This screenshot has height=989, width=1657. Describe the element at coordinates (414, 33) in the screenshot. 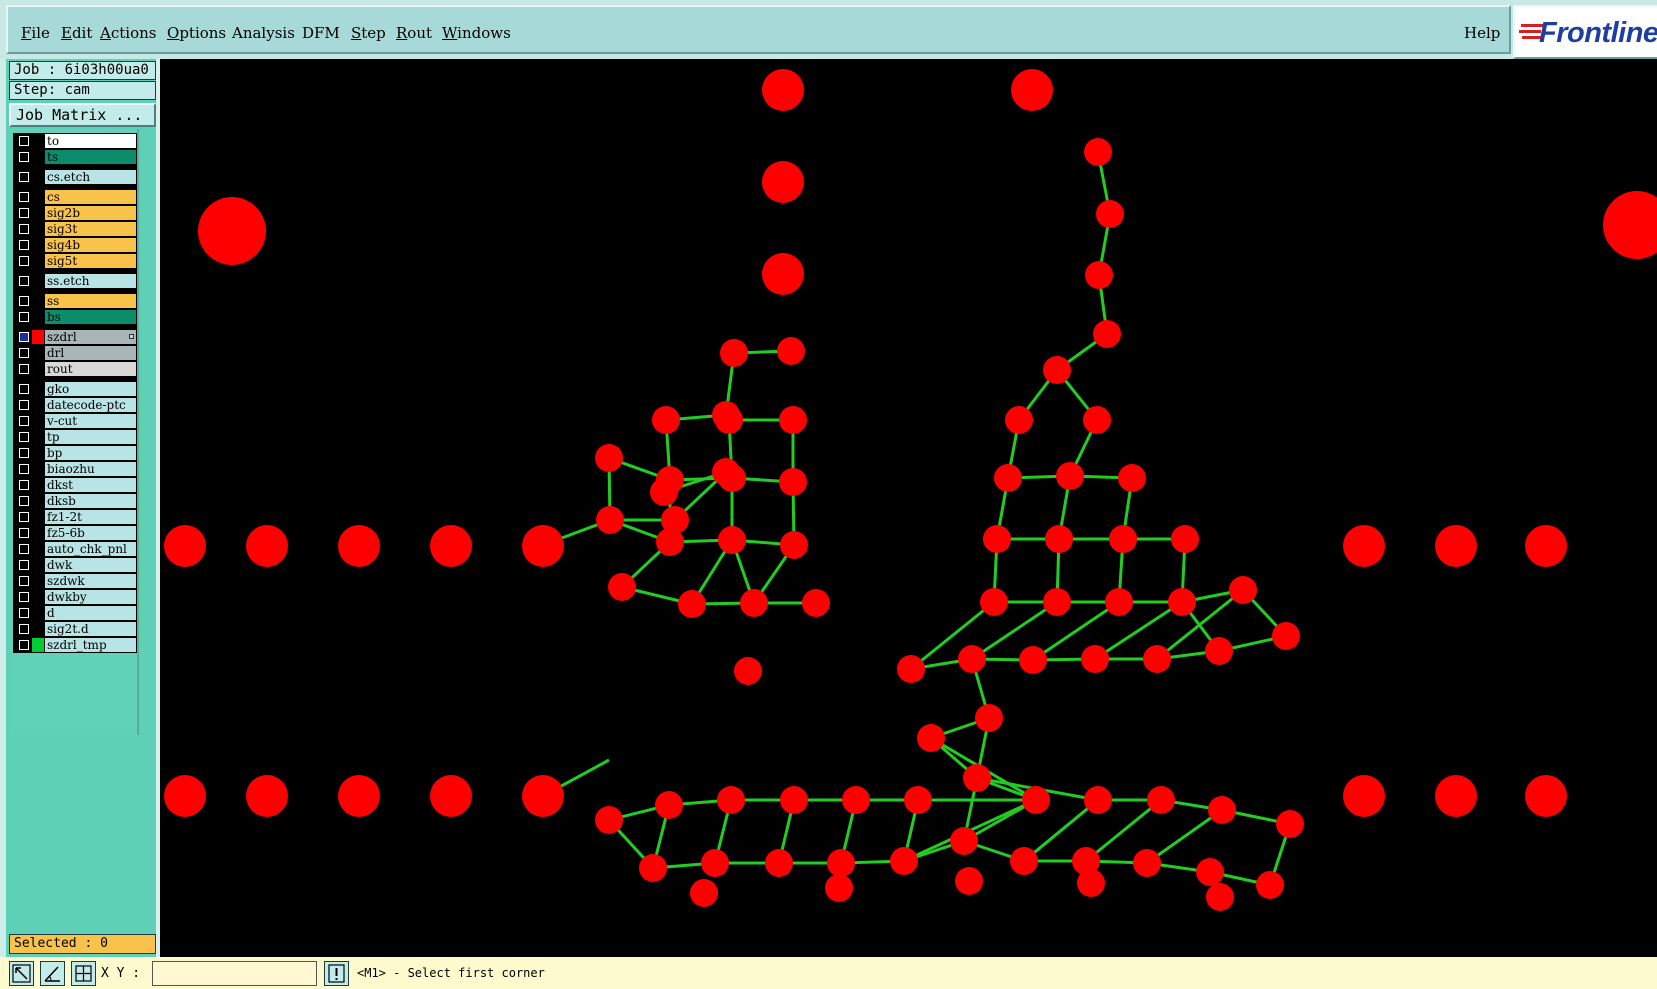

I see `menu-rout: Rout` at that location.